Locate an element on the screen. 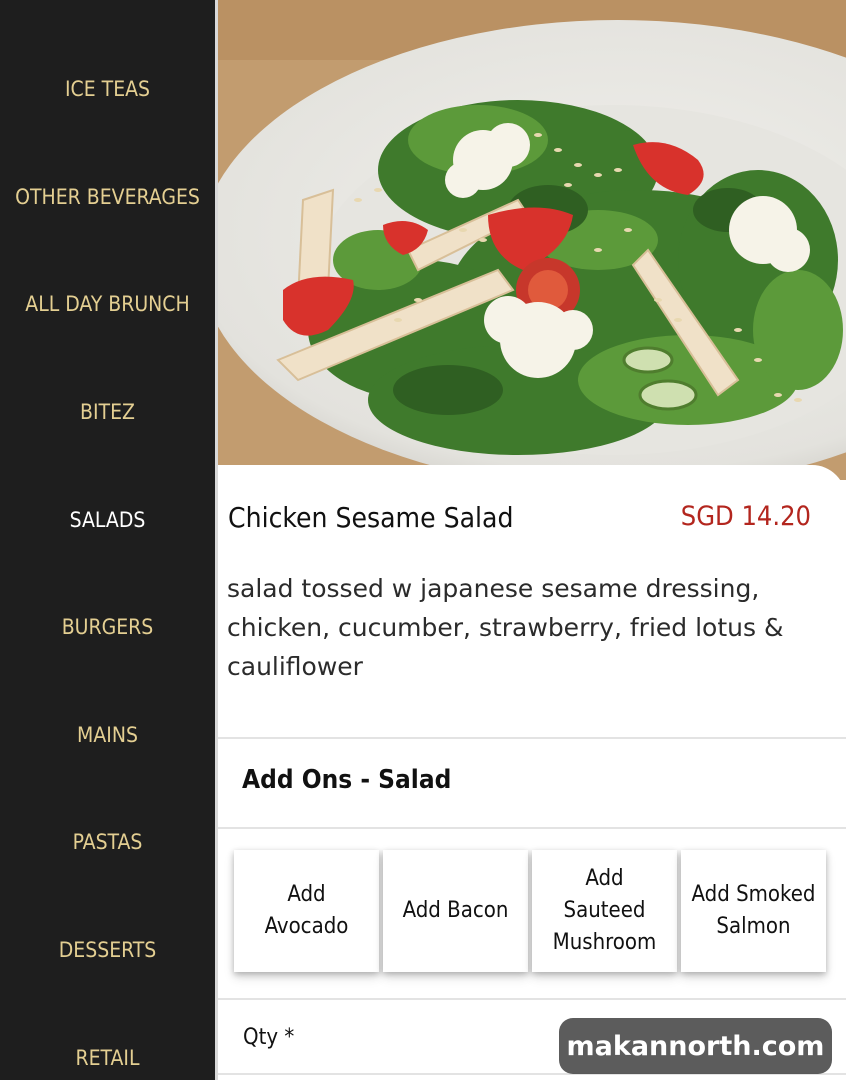 The image size is (846, 1080). sidebar-item-burgers: BURGERS is located at coordinates (107, 627).